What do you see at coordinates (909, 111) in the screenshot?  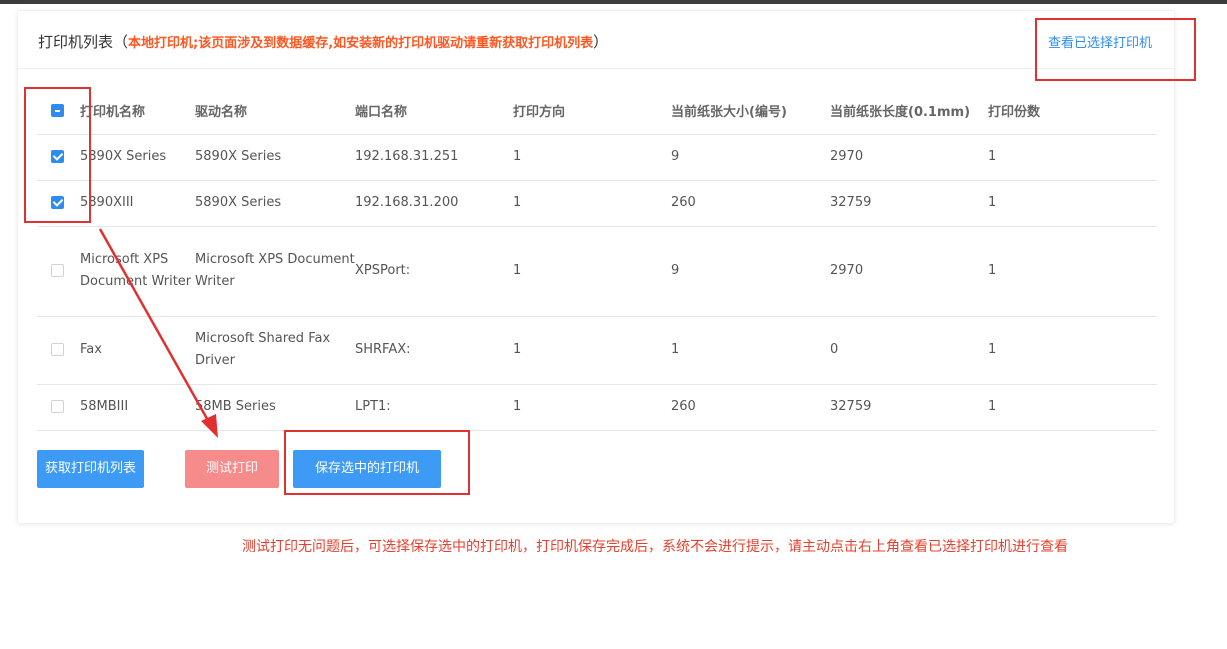 I see `column-header: 当前纸张长度(0.1mm)` at bounding box center [909, 111].